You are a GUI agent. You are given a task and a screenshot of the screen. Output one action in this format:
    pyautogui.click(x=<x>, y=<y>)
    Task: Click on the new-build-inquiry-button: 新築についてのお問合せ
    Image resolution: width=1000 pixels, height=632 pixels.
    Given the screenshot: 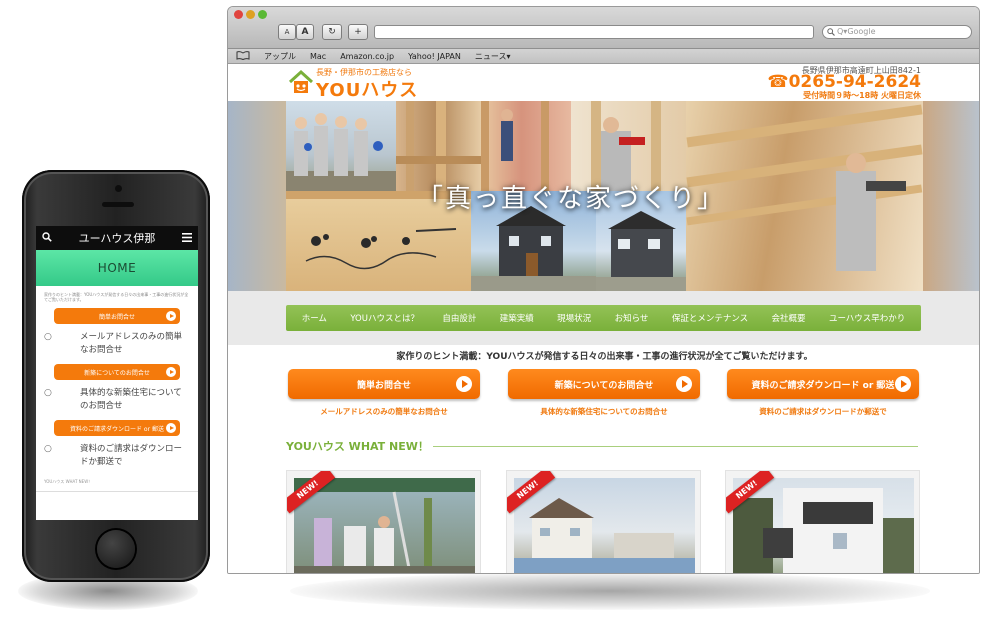 What is the action you would take?
    pyautogui.click(x=604, y=384)
    